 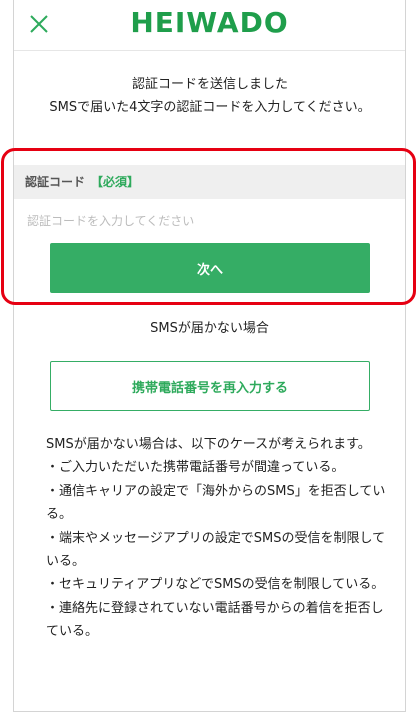 What do you see at coordinates (208, 444) in the screenshot?
I see `notes-intro: SMSが届かない場合は、以下のケースが考えられます。` at bounding box center [208, 444].